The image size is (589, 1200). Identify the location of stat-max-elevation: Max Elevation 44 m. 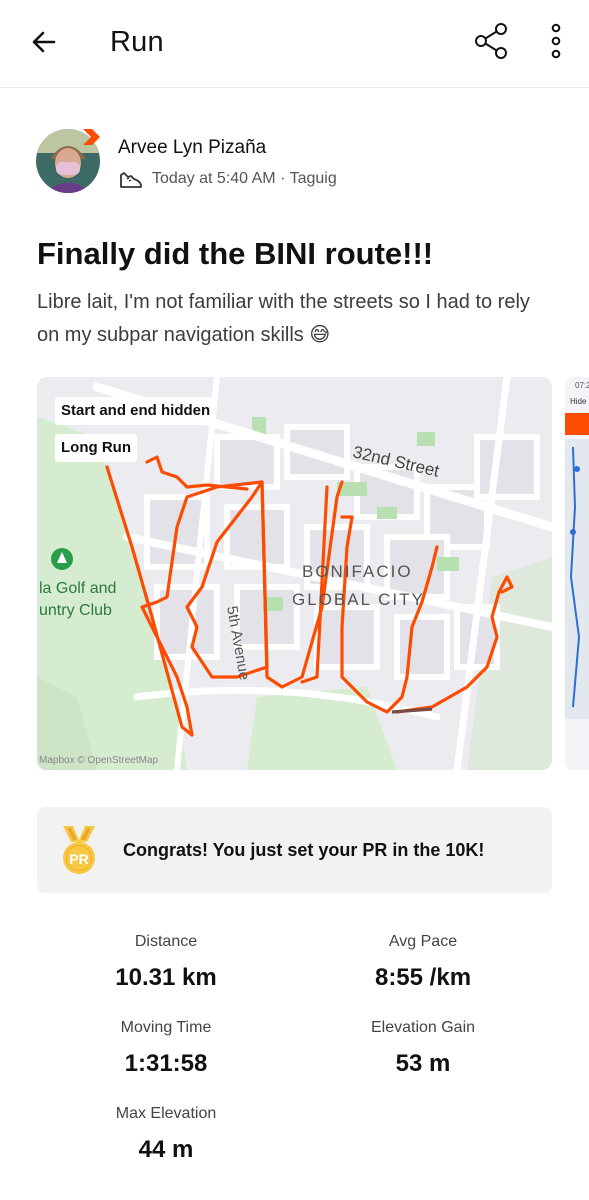
(166, 1135).